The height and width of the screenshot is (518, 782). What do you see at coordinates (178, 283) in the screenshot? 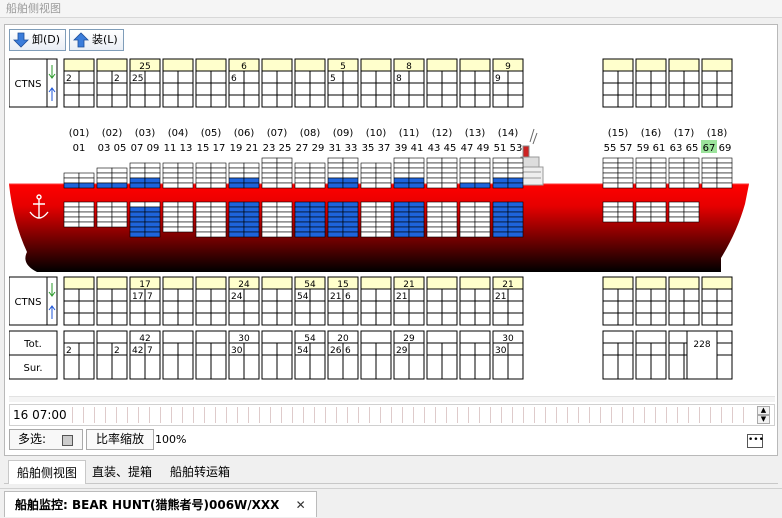
I see `bay-bottom-4-header` at bounding box center [178, 283].